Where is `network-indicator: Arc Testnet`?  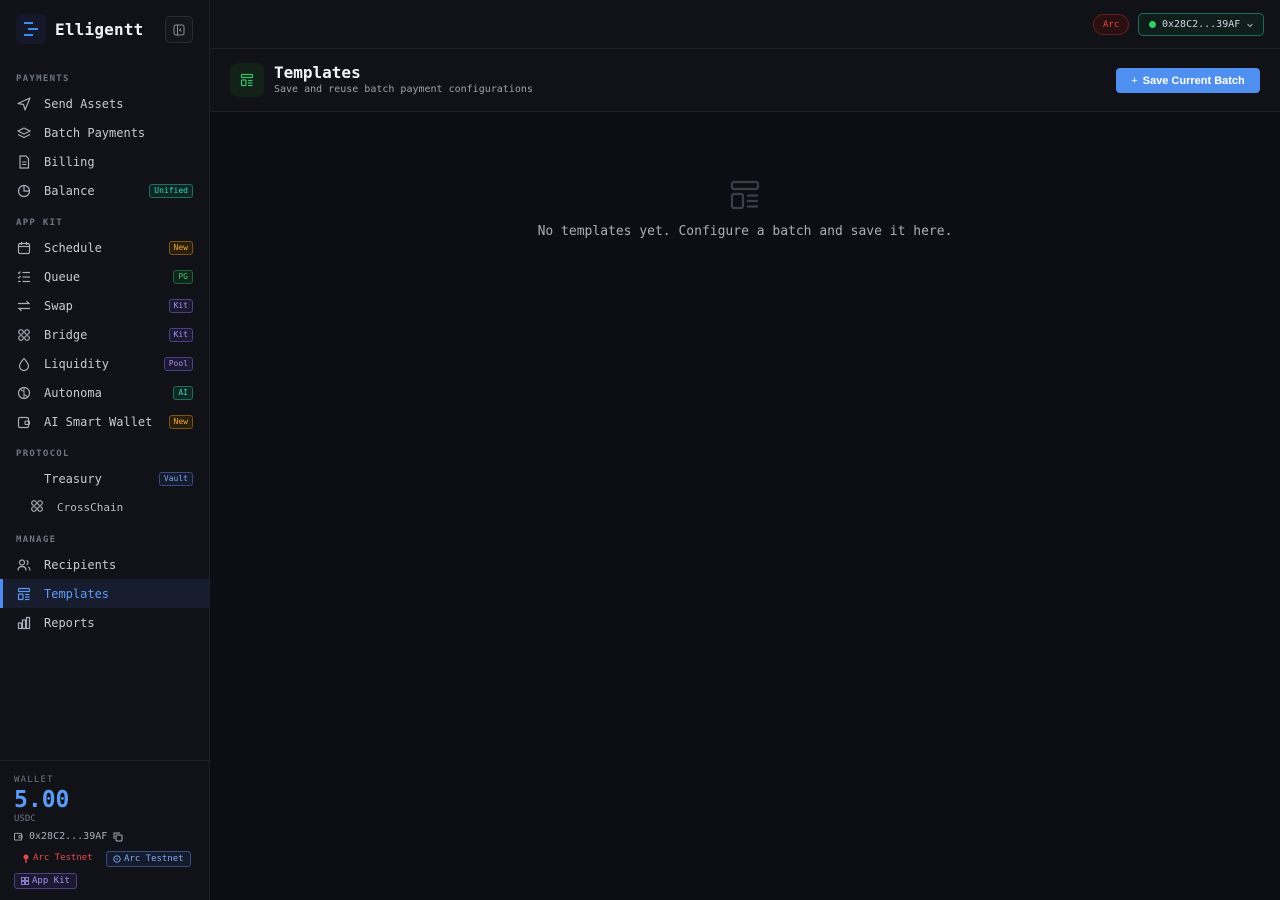
network-indicator: Arc Testnet is located at coordinates (57, 858).